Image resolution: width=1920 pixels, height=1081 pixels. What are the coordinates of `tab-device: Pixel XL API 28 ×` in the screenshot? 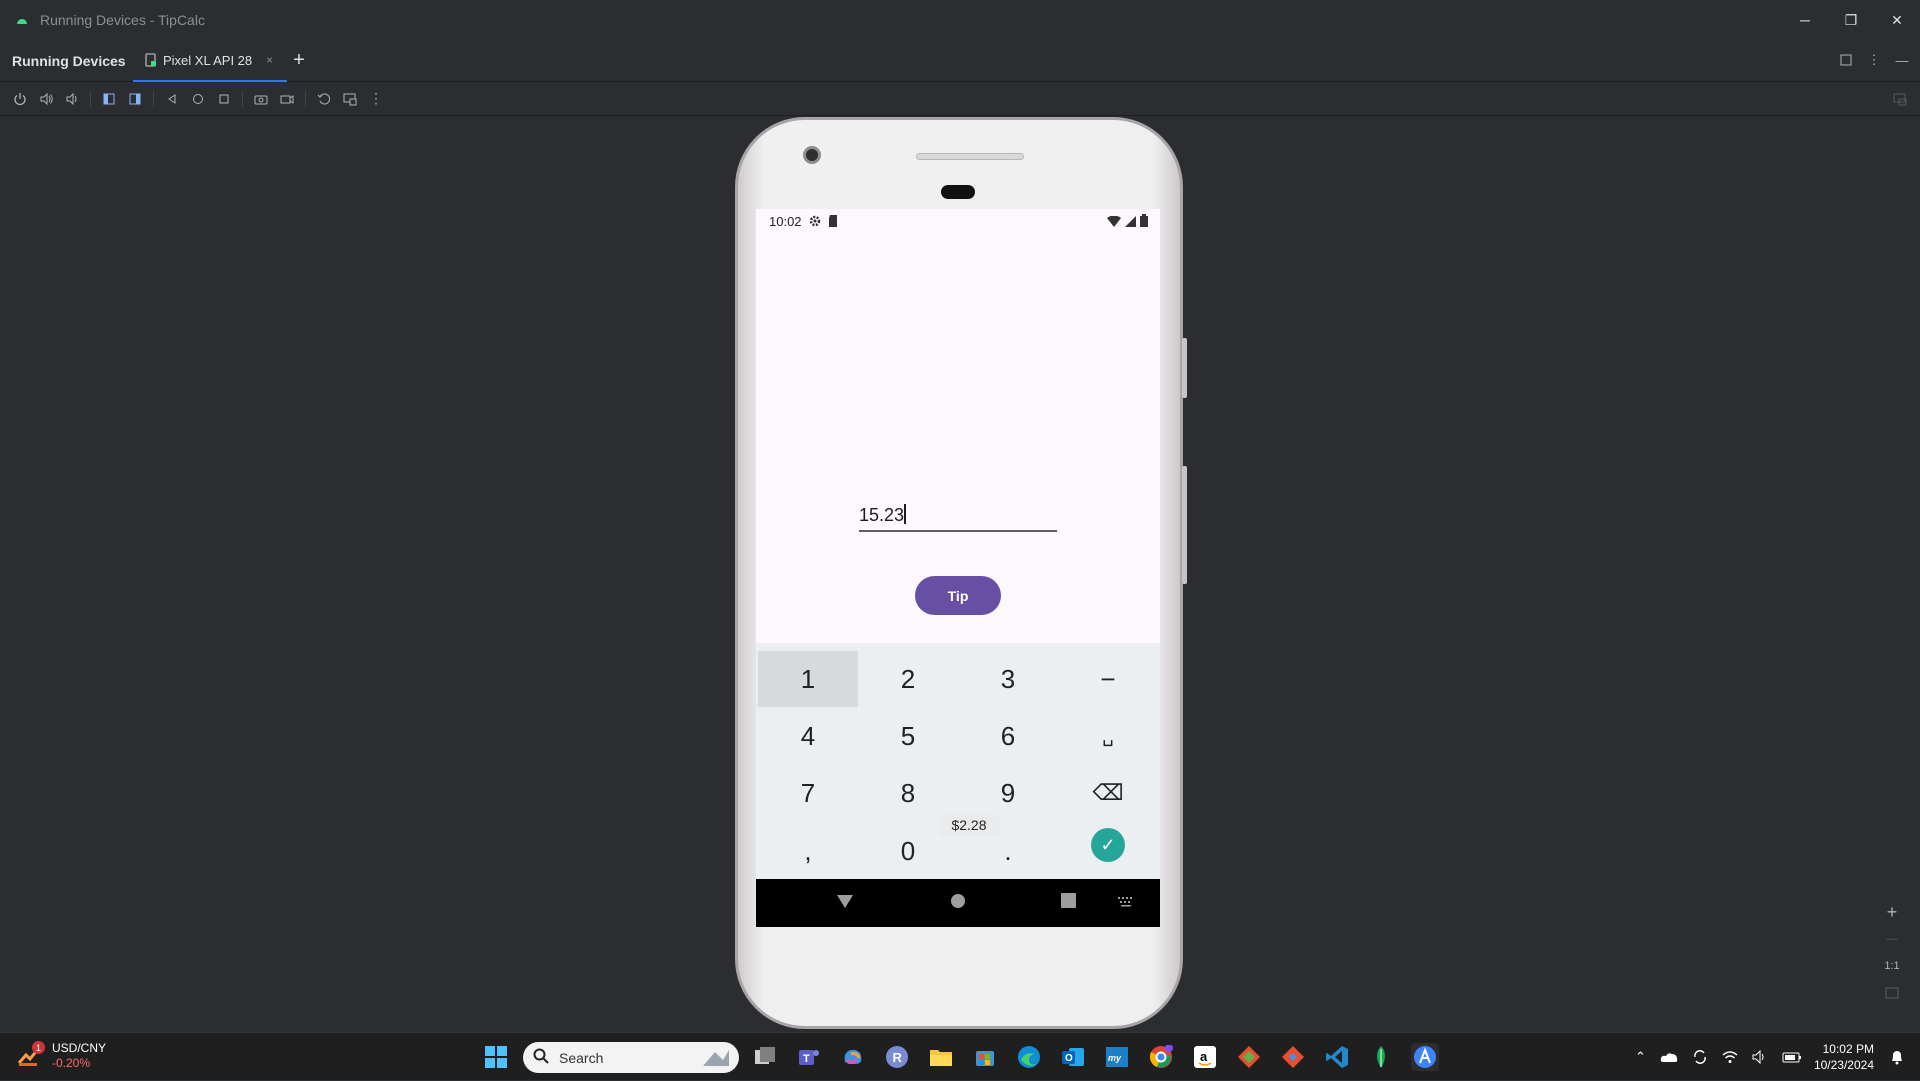 It's located at (210, 61).